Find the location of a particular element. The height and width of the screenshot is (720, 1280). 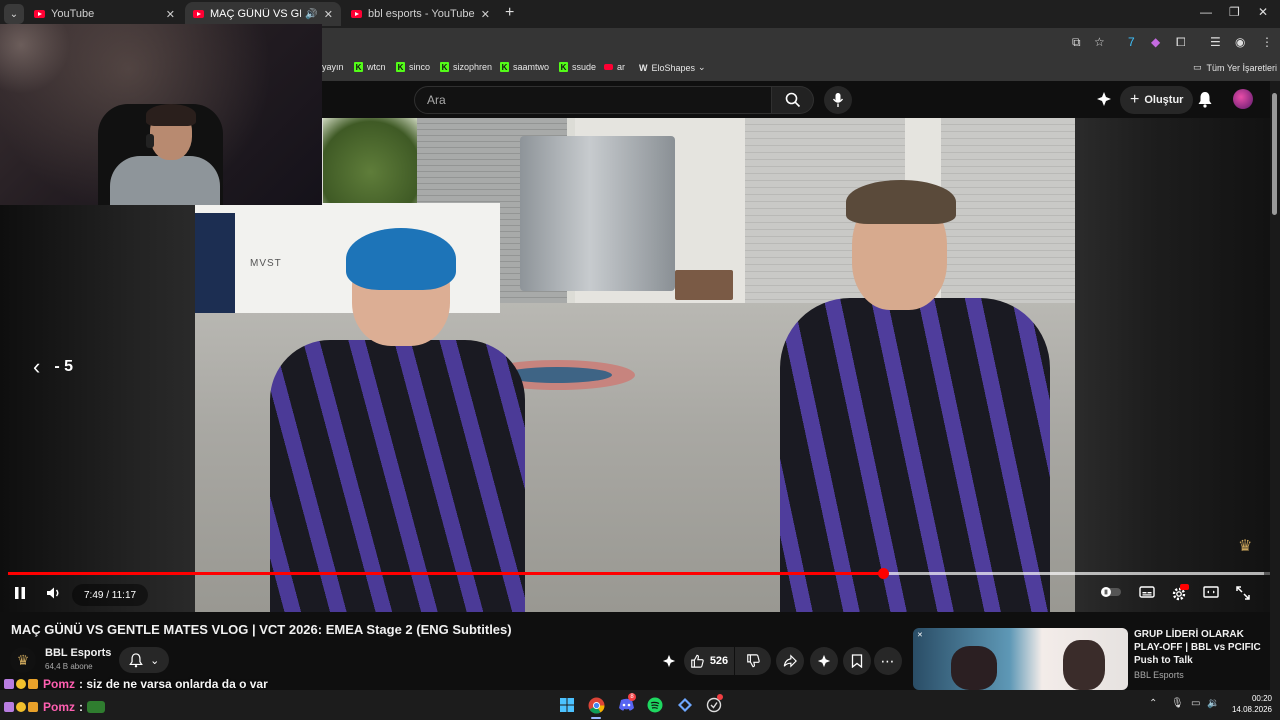

bookmark-icon is located at coordinates (857, 661).